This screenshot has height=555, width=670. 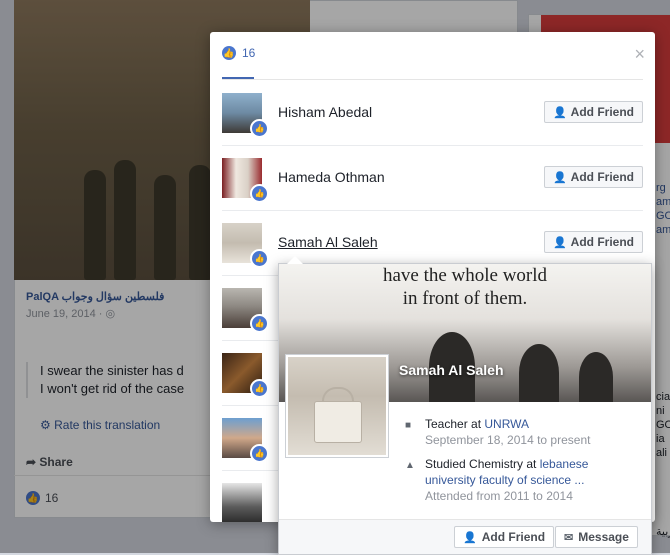 What do you see at coordinates (337, 406) in the screenshot?
I see `profile-picture` at bounding box center [337, 406].